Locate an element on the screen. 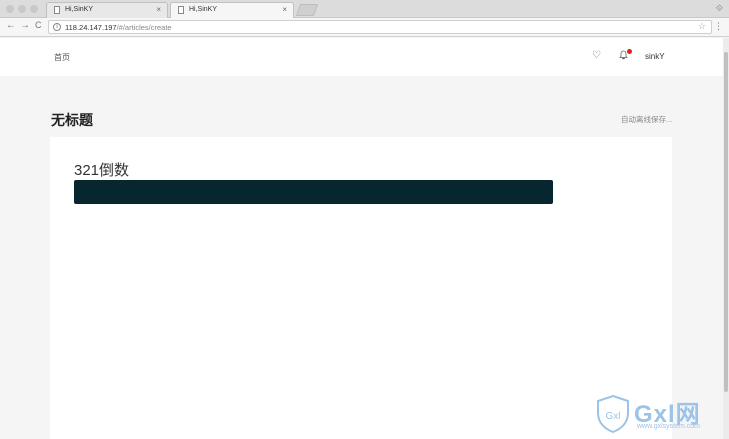 Image resolution: width=729 pixels, height=439 pixels. page-scrollbar is located at coordinates (726, 238).